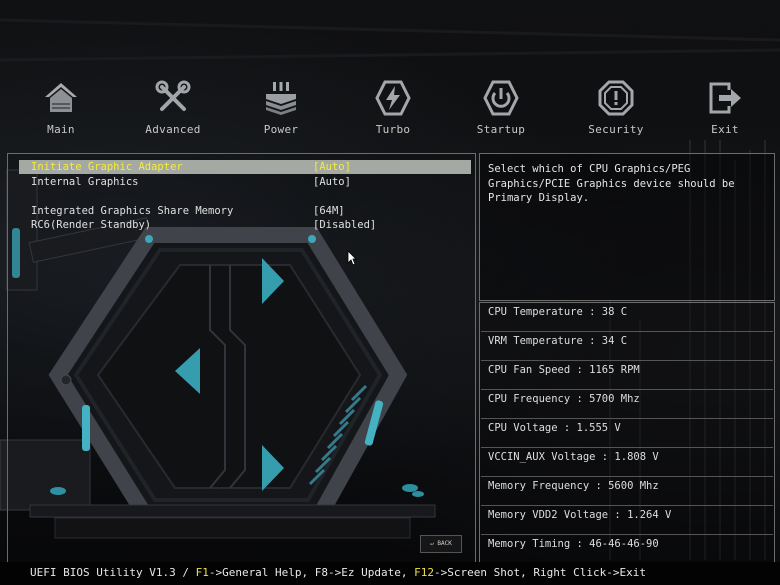  Describe the element at coordinates (352, 258) in the screenshot. I see `mouse-cursor-icon` at that location.